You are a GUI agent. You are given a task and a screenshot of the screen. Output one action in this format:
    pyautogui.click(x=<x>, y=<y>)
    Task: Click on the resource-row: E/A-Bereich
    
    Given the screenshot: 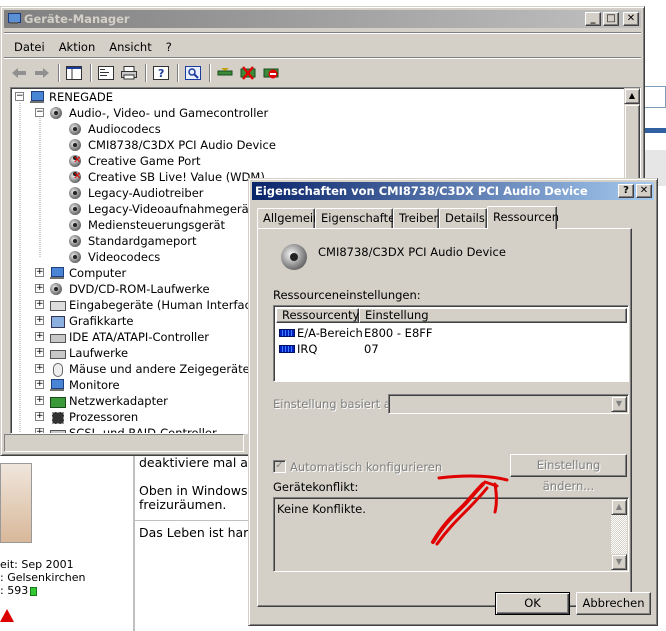 What is the action you would take?
    pyautogui.click(x=321, y=333)
    